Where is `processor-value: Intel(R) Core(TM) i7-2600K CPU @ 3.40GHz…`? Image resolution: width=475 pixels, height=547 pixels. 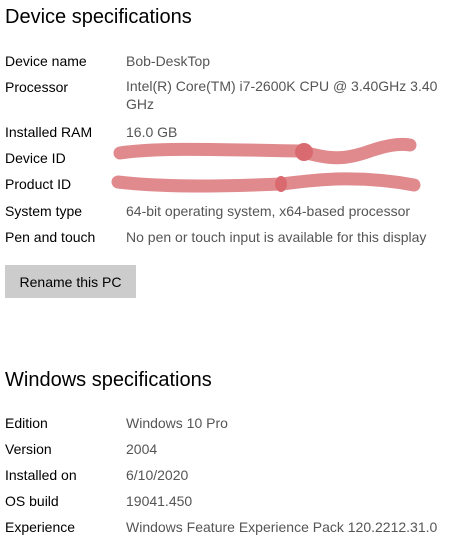
processor-value: Intel(R) Core(TM) i7-2600K CPU @ 3.40GHz… is located at coordinates (282, 95).